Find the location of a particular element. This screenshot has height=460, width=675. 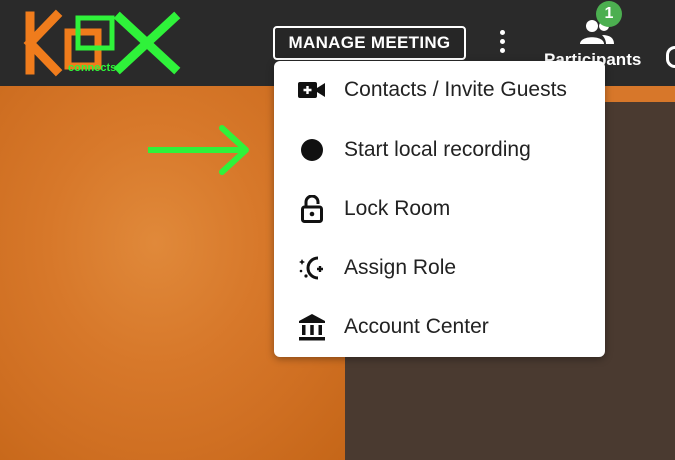

bank-icon is located at coordinates (312, 327).